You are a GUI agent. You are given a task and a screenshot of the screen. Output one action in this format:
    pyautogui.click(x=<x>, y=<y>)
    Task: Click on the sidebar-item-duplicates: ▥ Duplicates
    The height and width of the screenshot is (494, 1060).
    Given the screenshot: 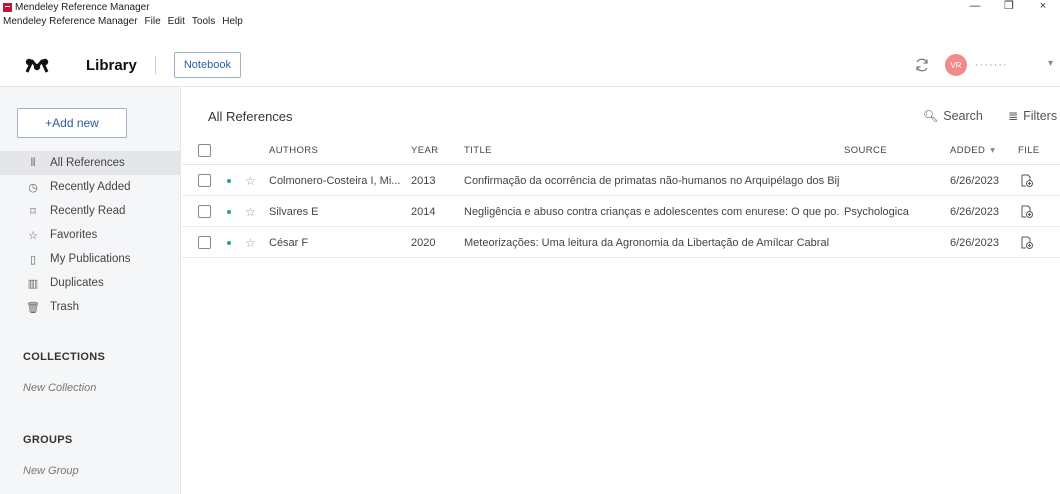 What is the action you would take?
    pyautogui.click(x=90, y=283)
    